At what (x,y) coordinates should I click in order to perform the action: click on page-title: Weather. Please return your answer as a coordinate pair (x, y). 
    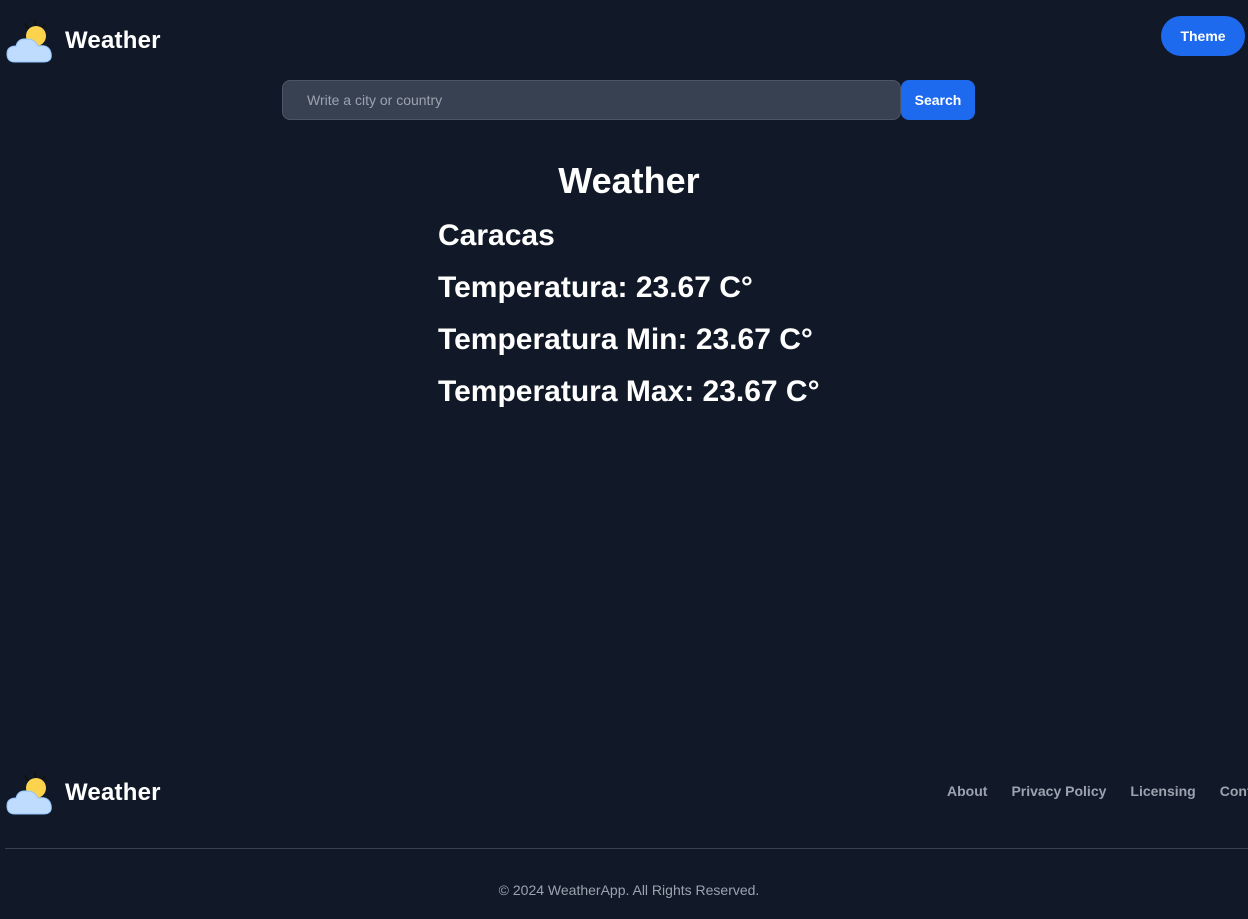
    Looking at the image, I should click on (629, 180).